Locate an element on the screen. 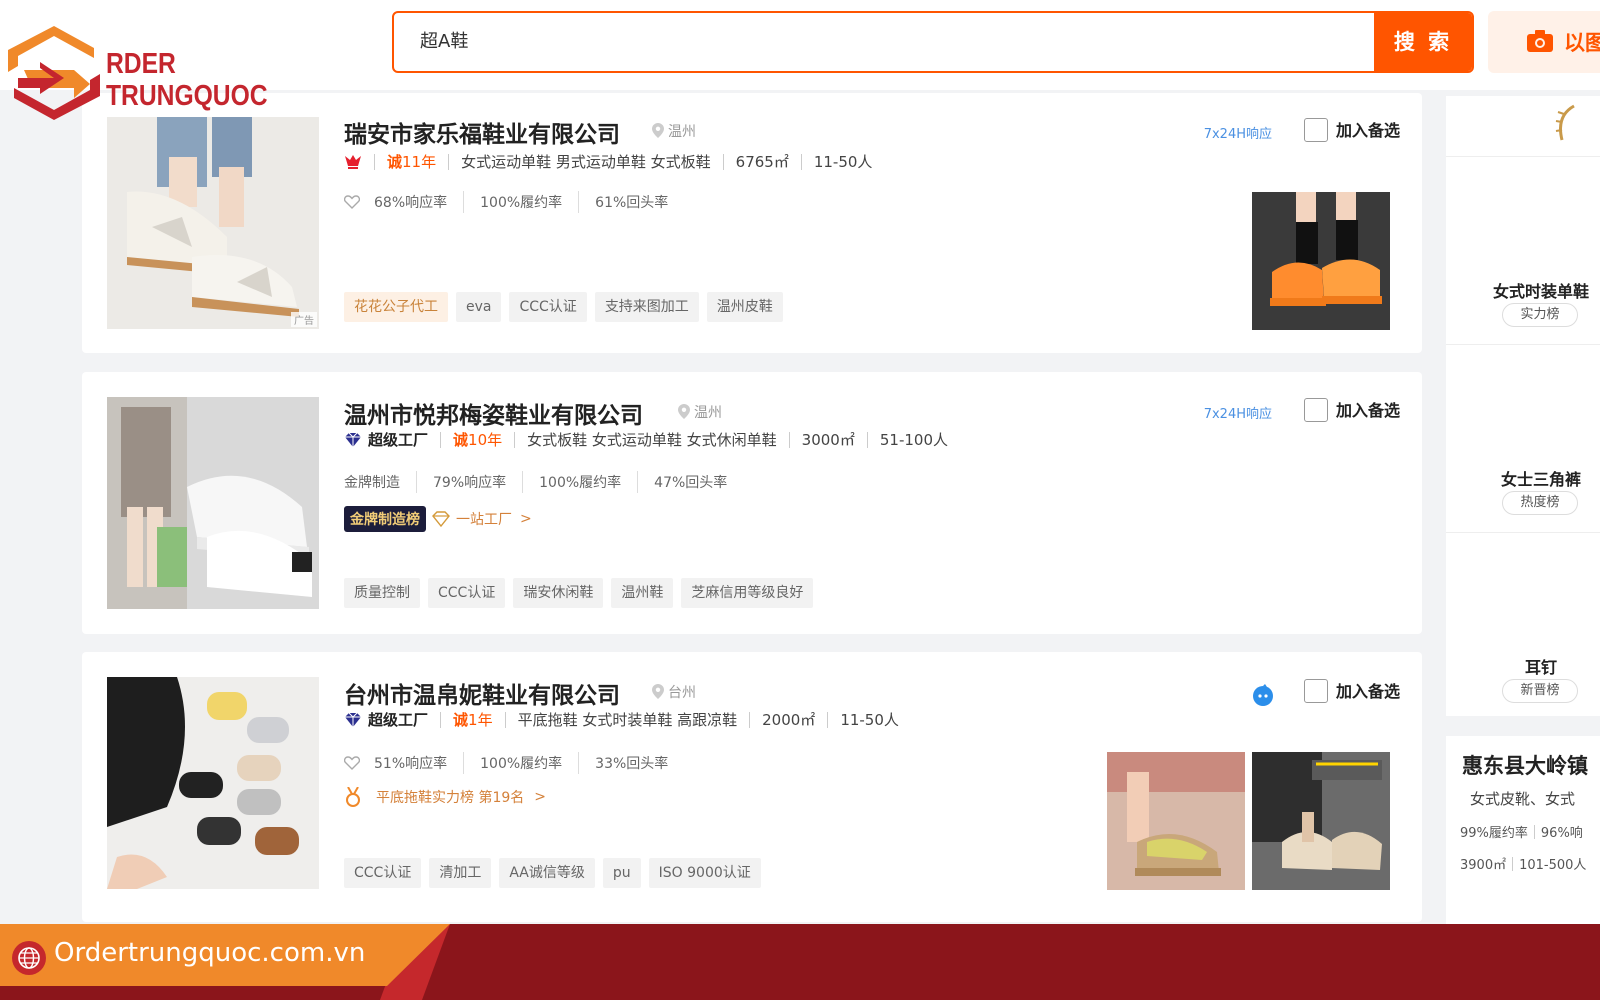 This screenshot has height=1000, width=1600. company-tags: 花花公子代工 eva CCC认证 支持来图加工 温州皮鞋 is located at coordinates (563, 307).